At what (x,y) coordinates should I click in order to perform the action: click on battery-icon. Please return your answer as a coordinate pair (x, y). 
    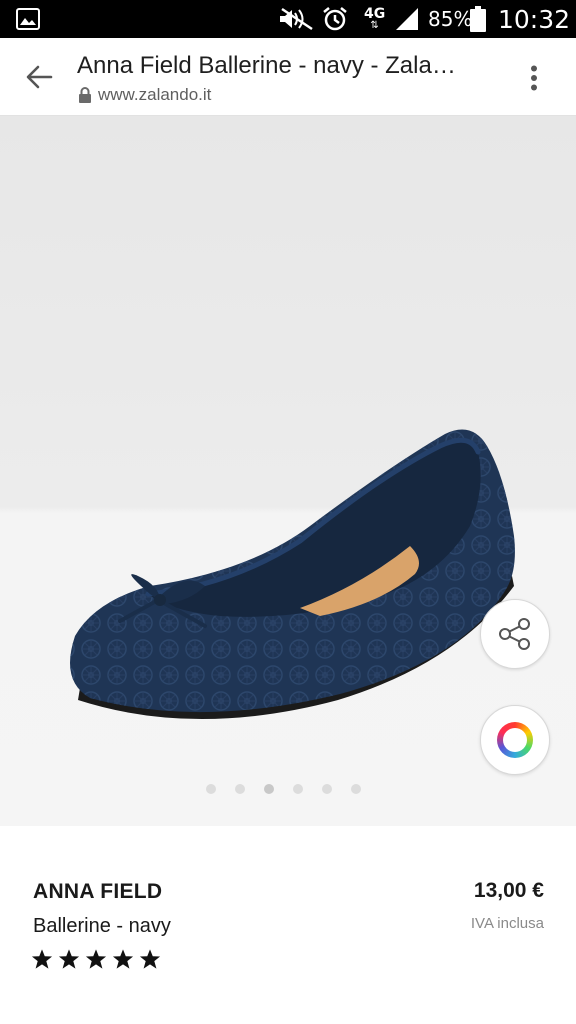
    Looking at the image, I should click on (478, 19).